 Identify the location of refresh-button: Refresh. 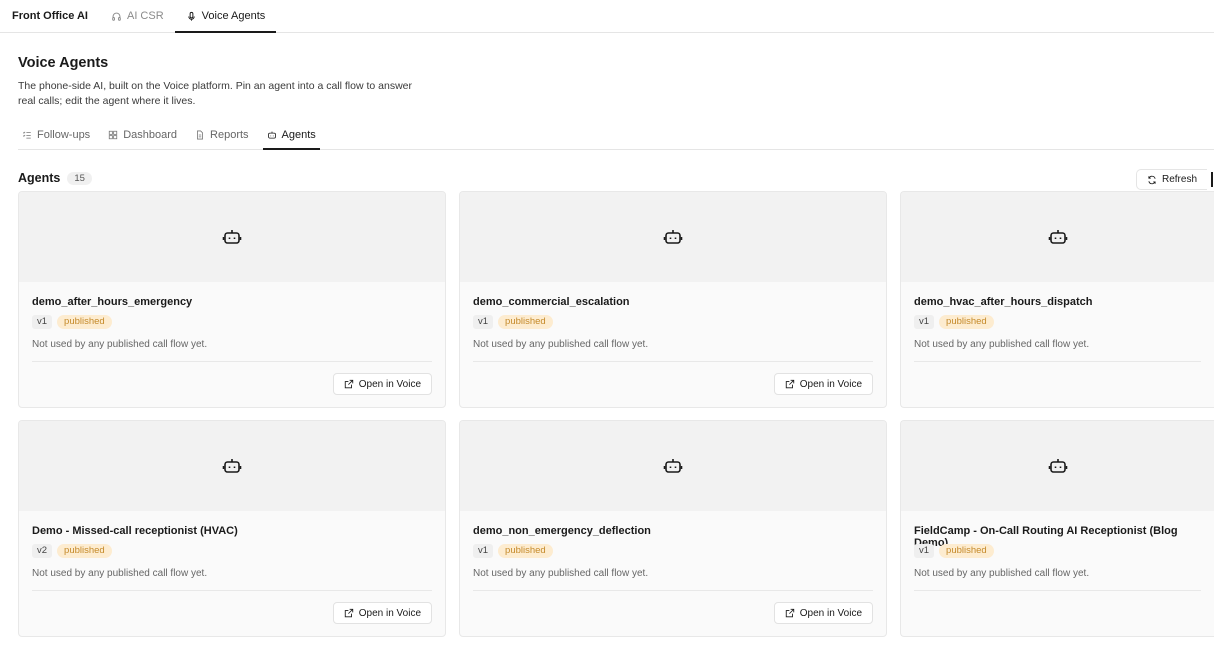
(1172, 179).